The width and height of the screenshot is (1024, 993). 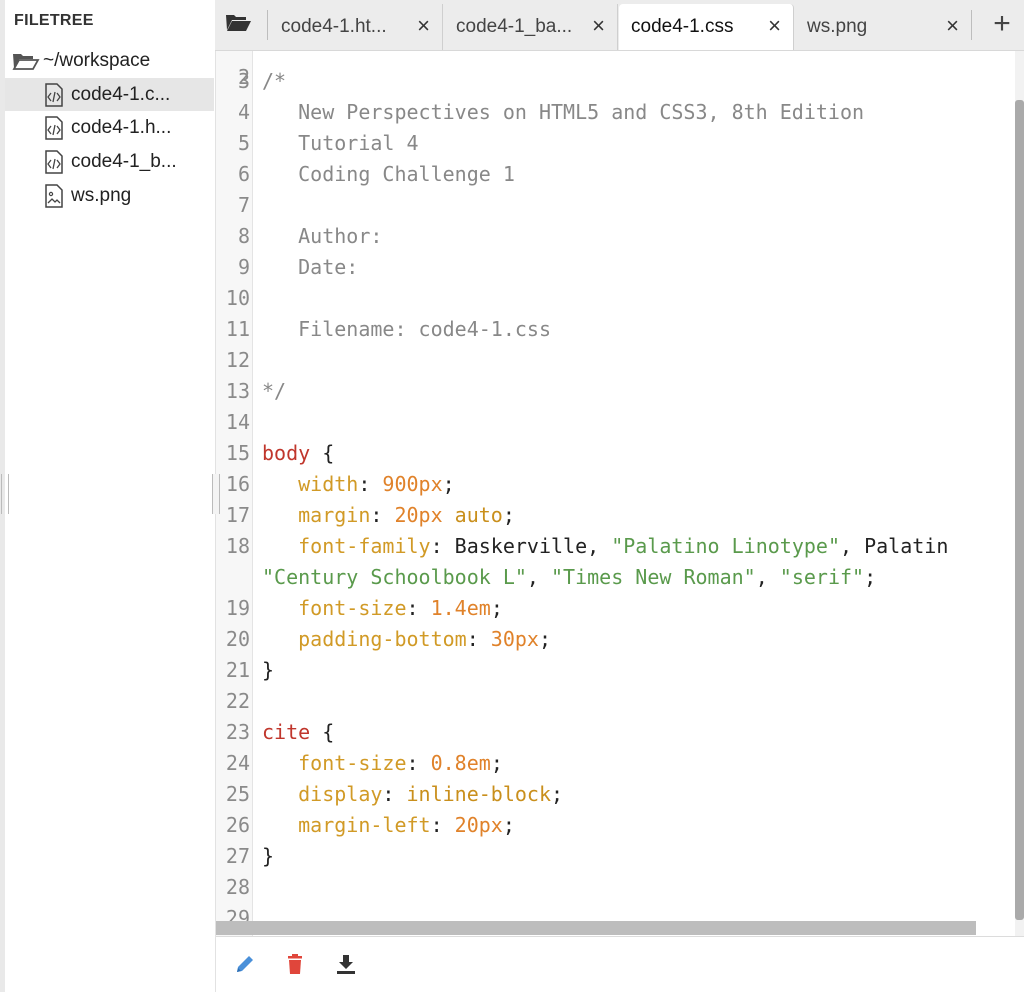 What do you see at coordinates (243, 236) in the screenshot?
I see `line-number: 8` at bounding box center [243, 236].